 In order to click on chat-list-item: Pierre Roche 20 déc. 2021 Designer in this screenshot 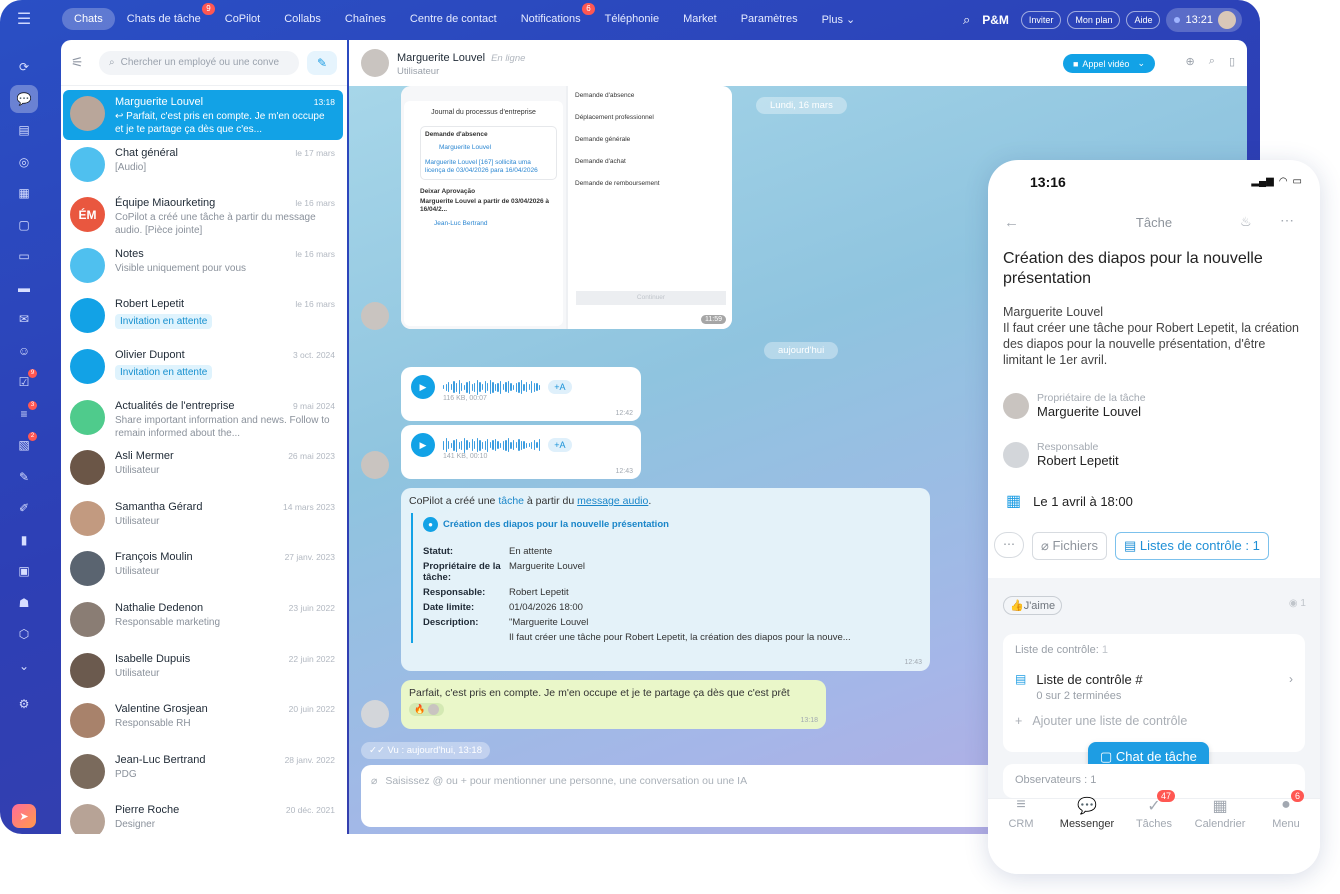, I will do `click(203, 816)`.